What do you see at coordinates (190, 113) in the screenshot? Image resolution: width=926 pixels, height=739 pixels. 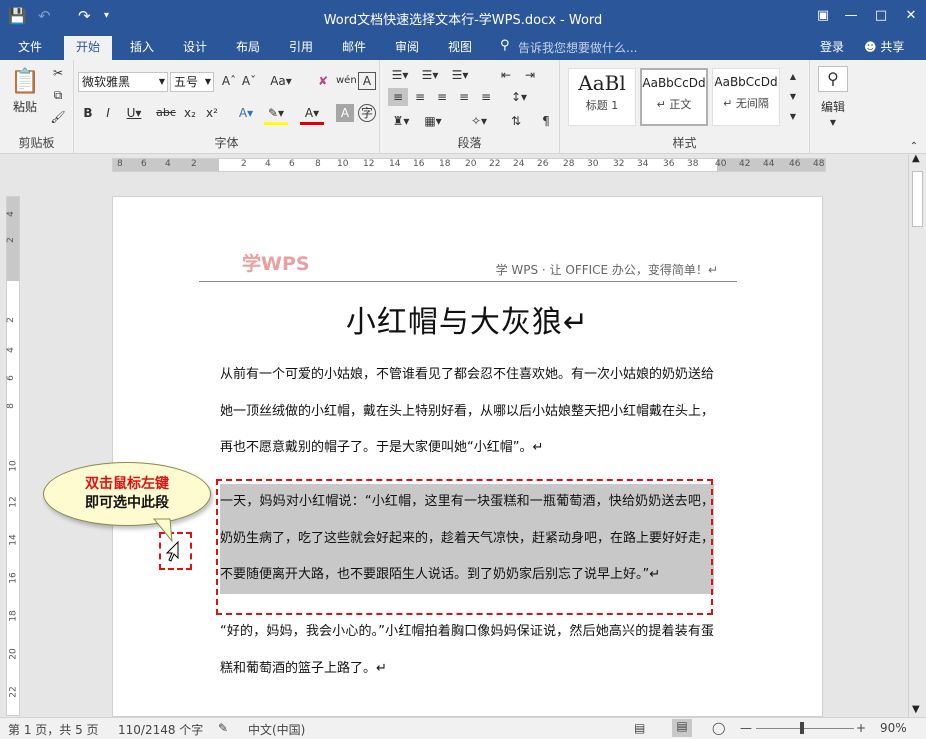 I see `subscript-icon: x₂` at bounding box center [190, 113].